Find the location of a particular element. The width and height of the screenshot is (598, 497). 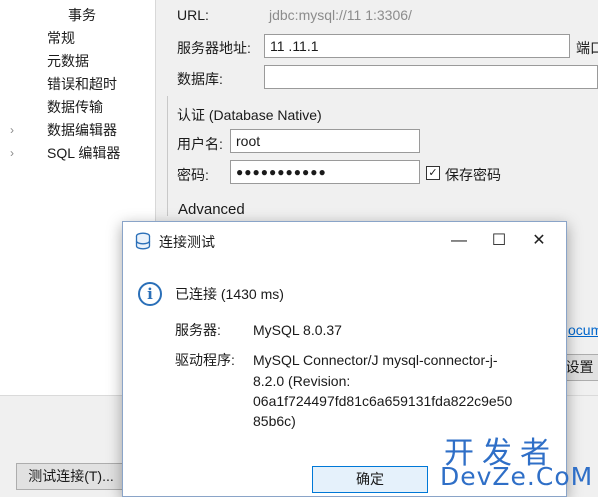

ok-button: 确定 is located at coordinates (370, 479).